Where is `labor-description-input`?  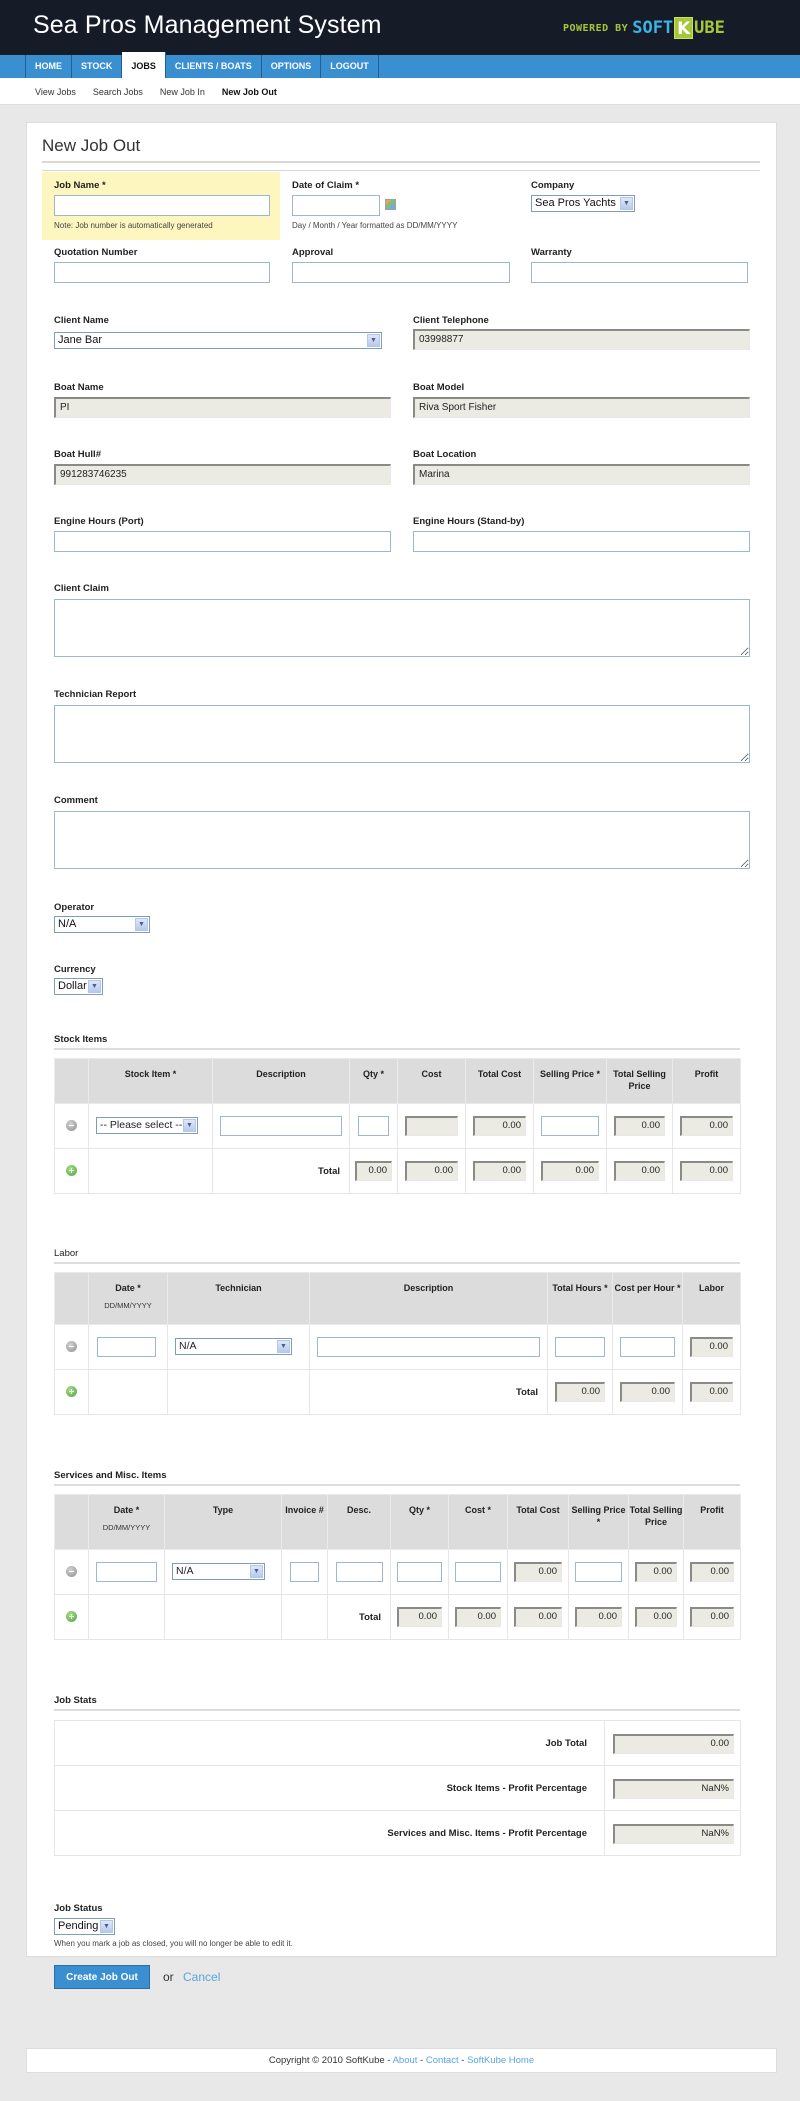
labor-description-input is located at coordinates (428, 1347).